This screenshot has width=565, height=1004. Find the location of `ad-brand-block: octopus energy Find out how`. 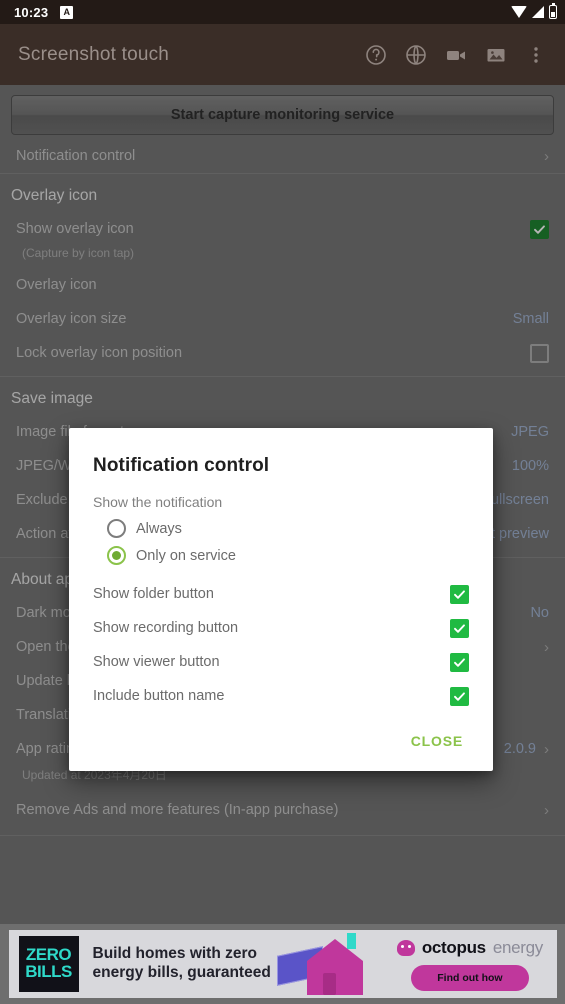

ad-brand-block: octopus energy Find out how is located at coordinates (470, 964).